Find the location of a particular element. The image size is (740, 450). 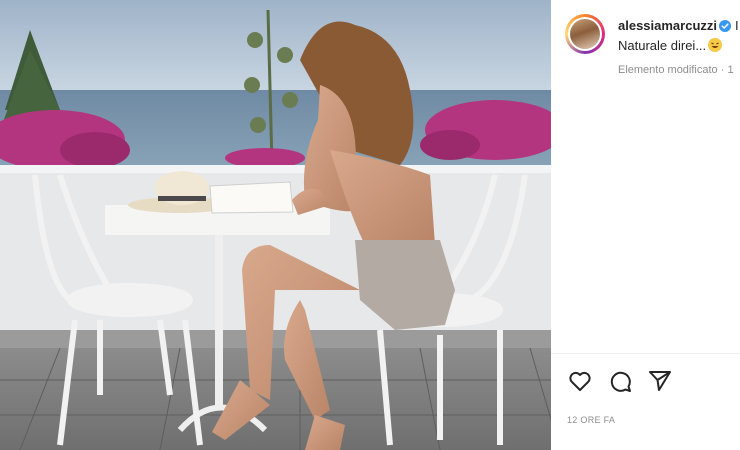

story-ring is located at coordinates (585, 34).